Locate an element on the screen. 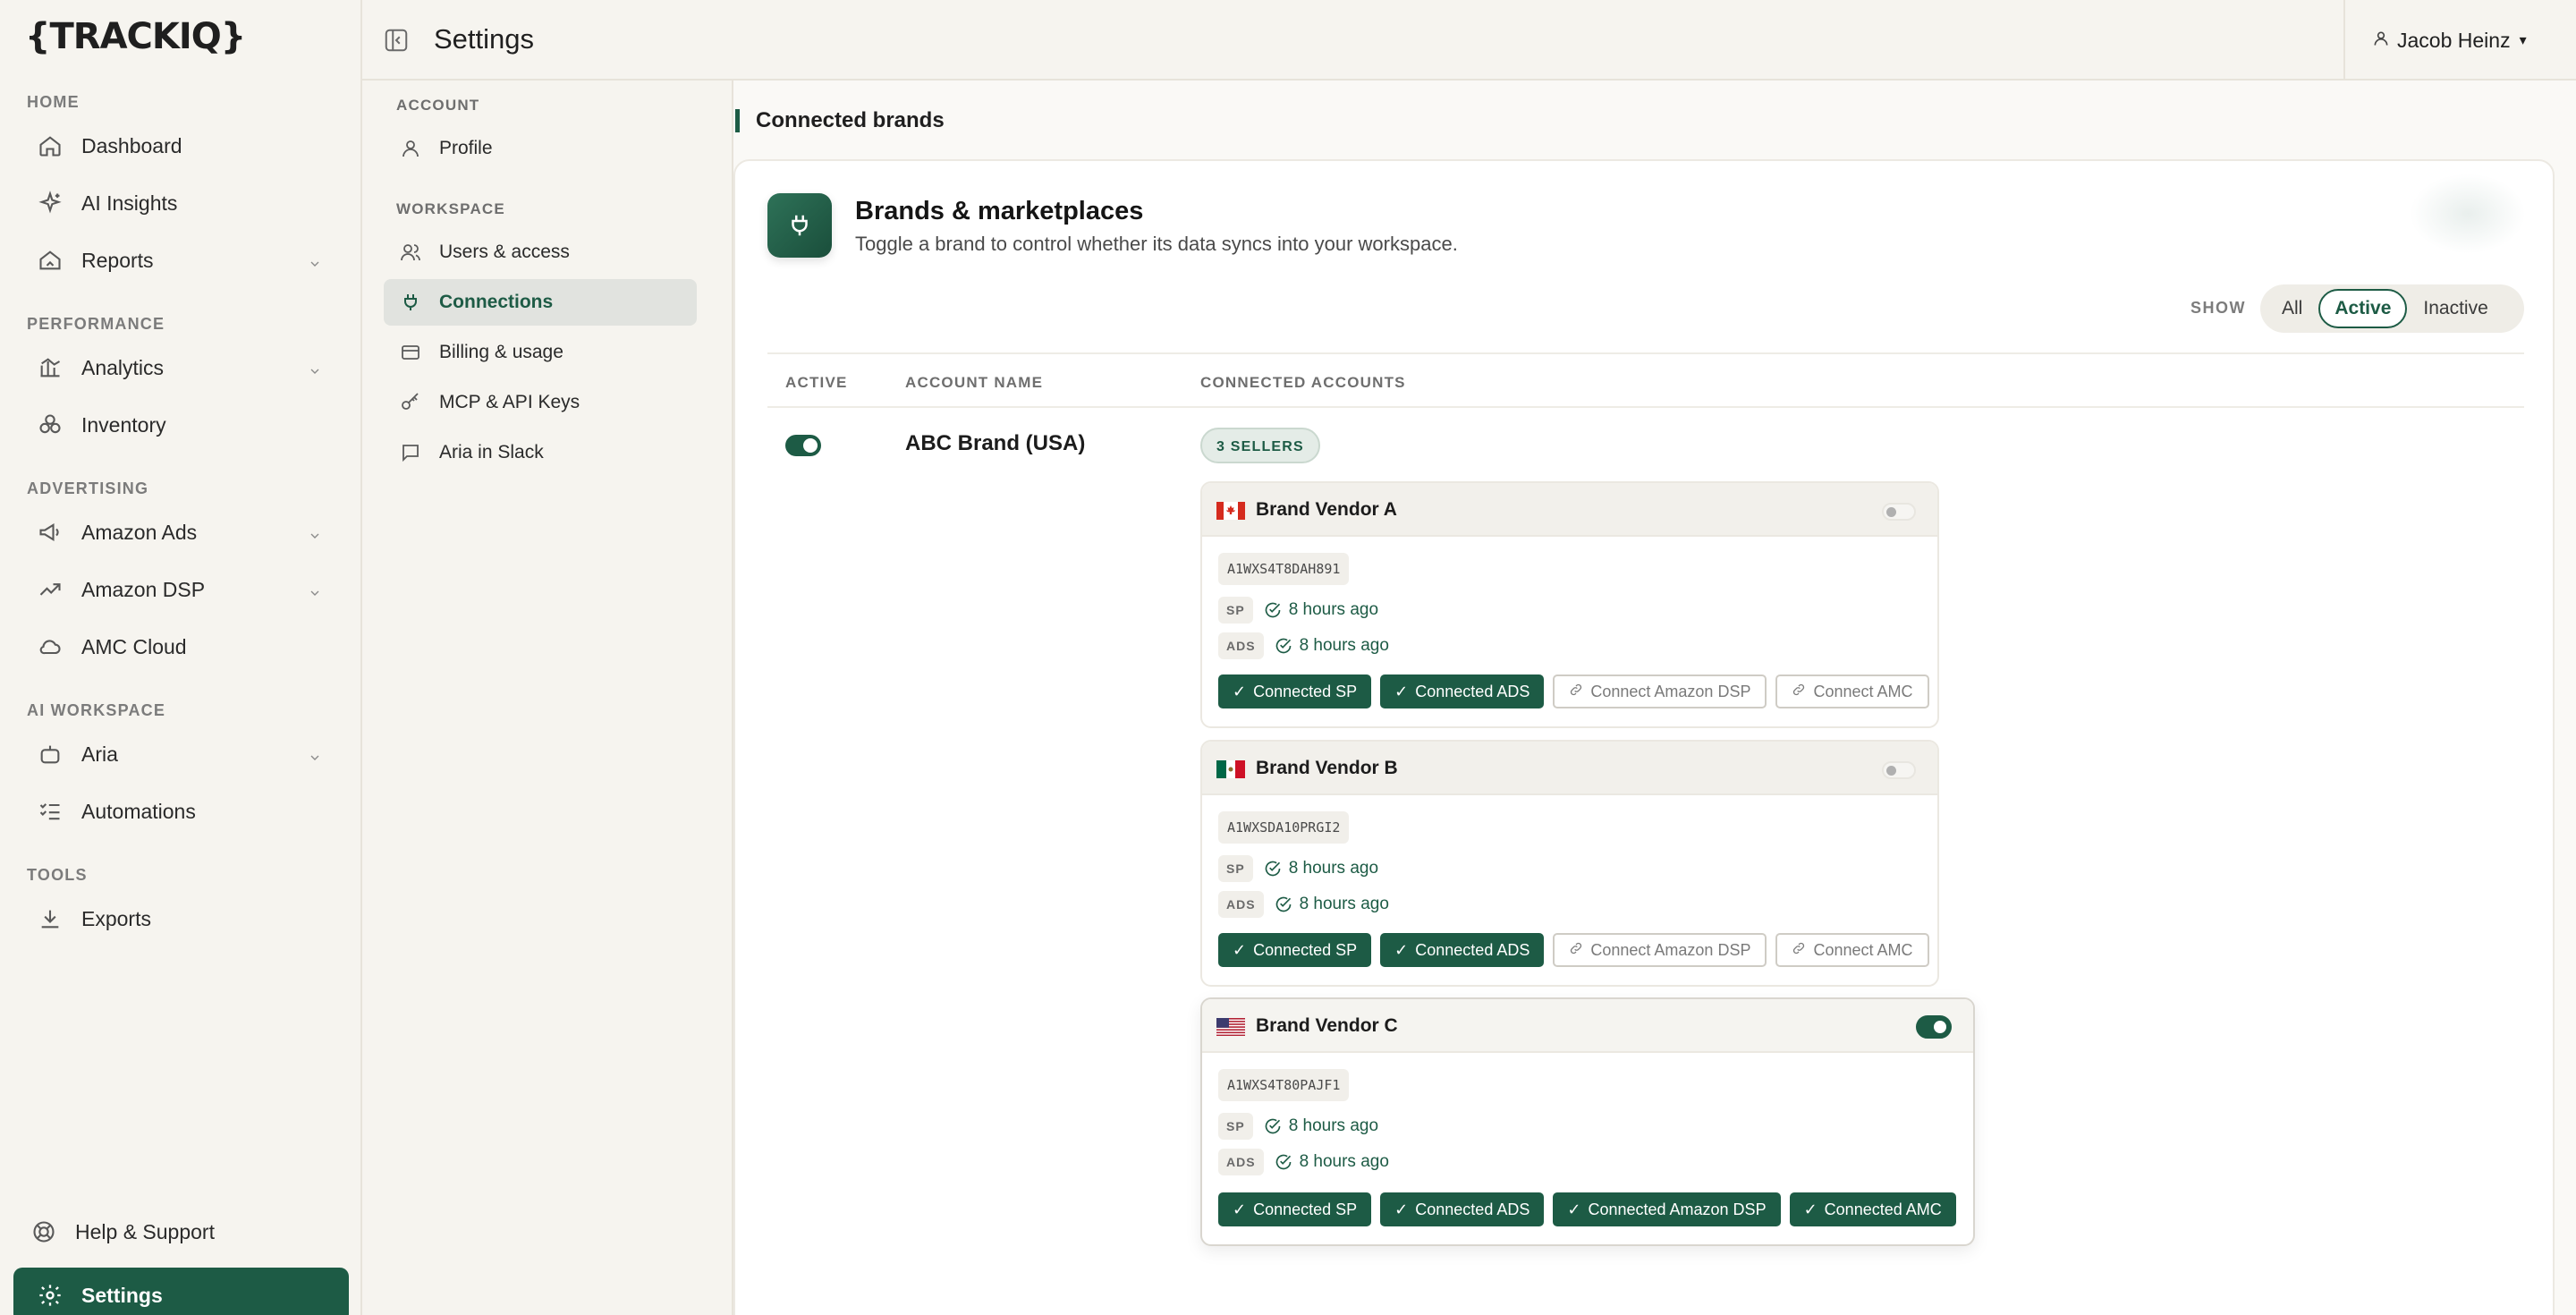 This screenshot has height=1315, width=2576. sidebar-item-inventory: Inventory is located at coordinates (181, 425).